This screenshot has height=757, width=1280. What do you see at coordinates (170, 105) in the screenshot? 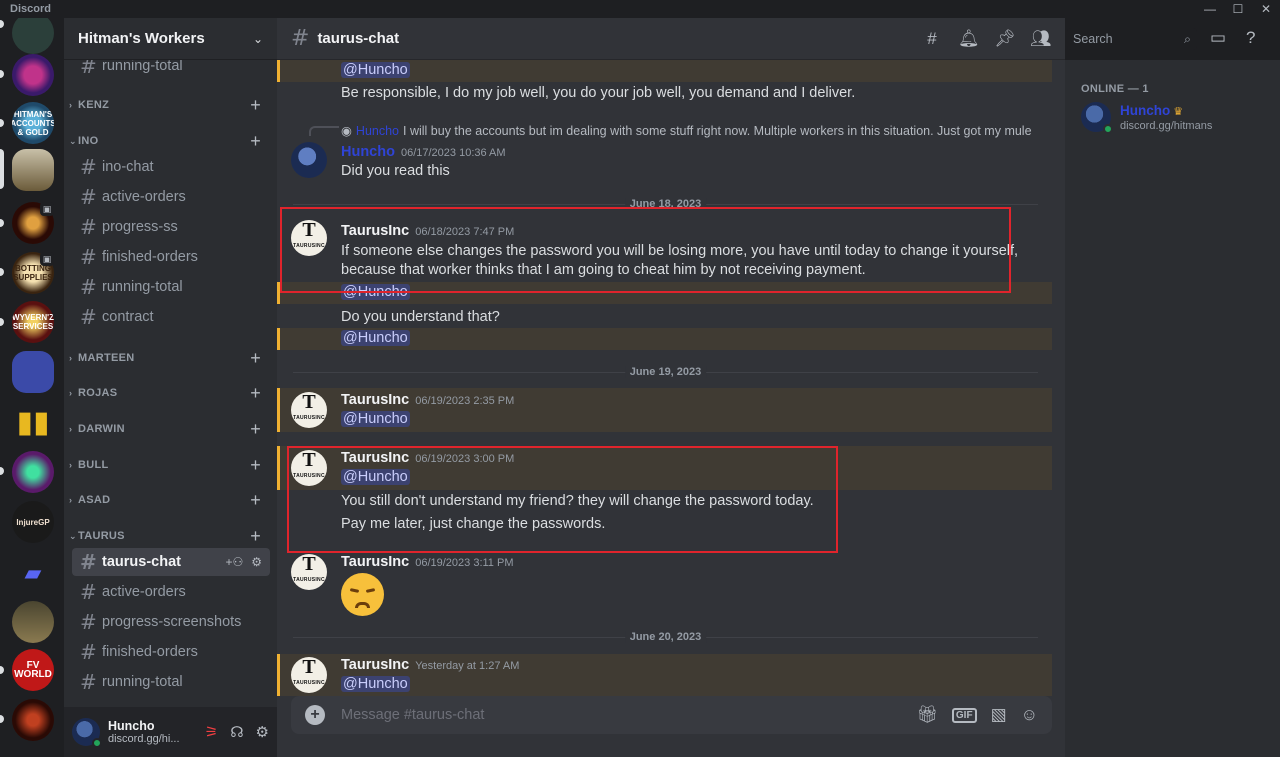
I see `category-kenz: › KENZ +` at bounding box center [170, 105].